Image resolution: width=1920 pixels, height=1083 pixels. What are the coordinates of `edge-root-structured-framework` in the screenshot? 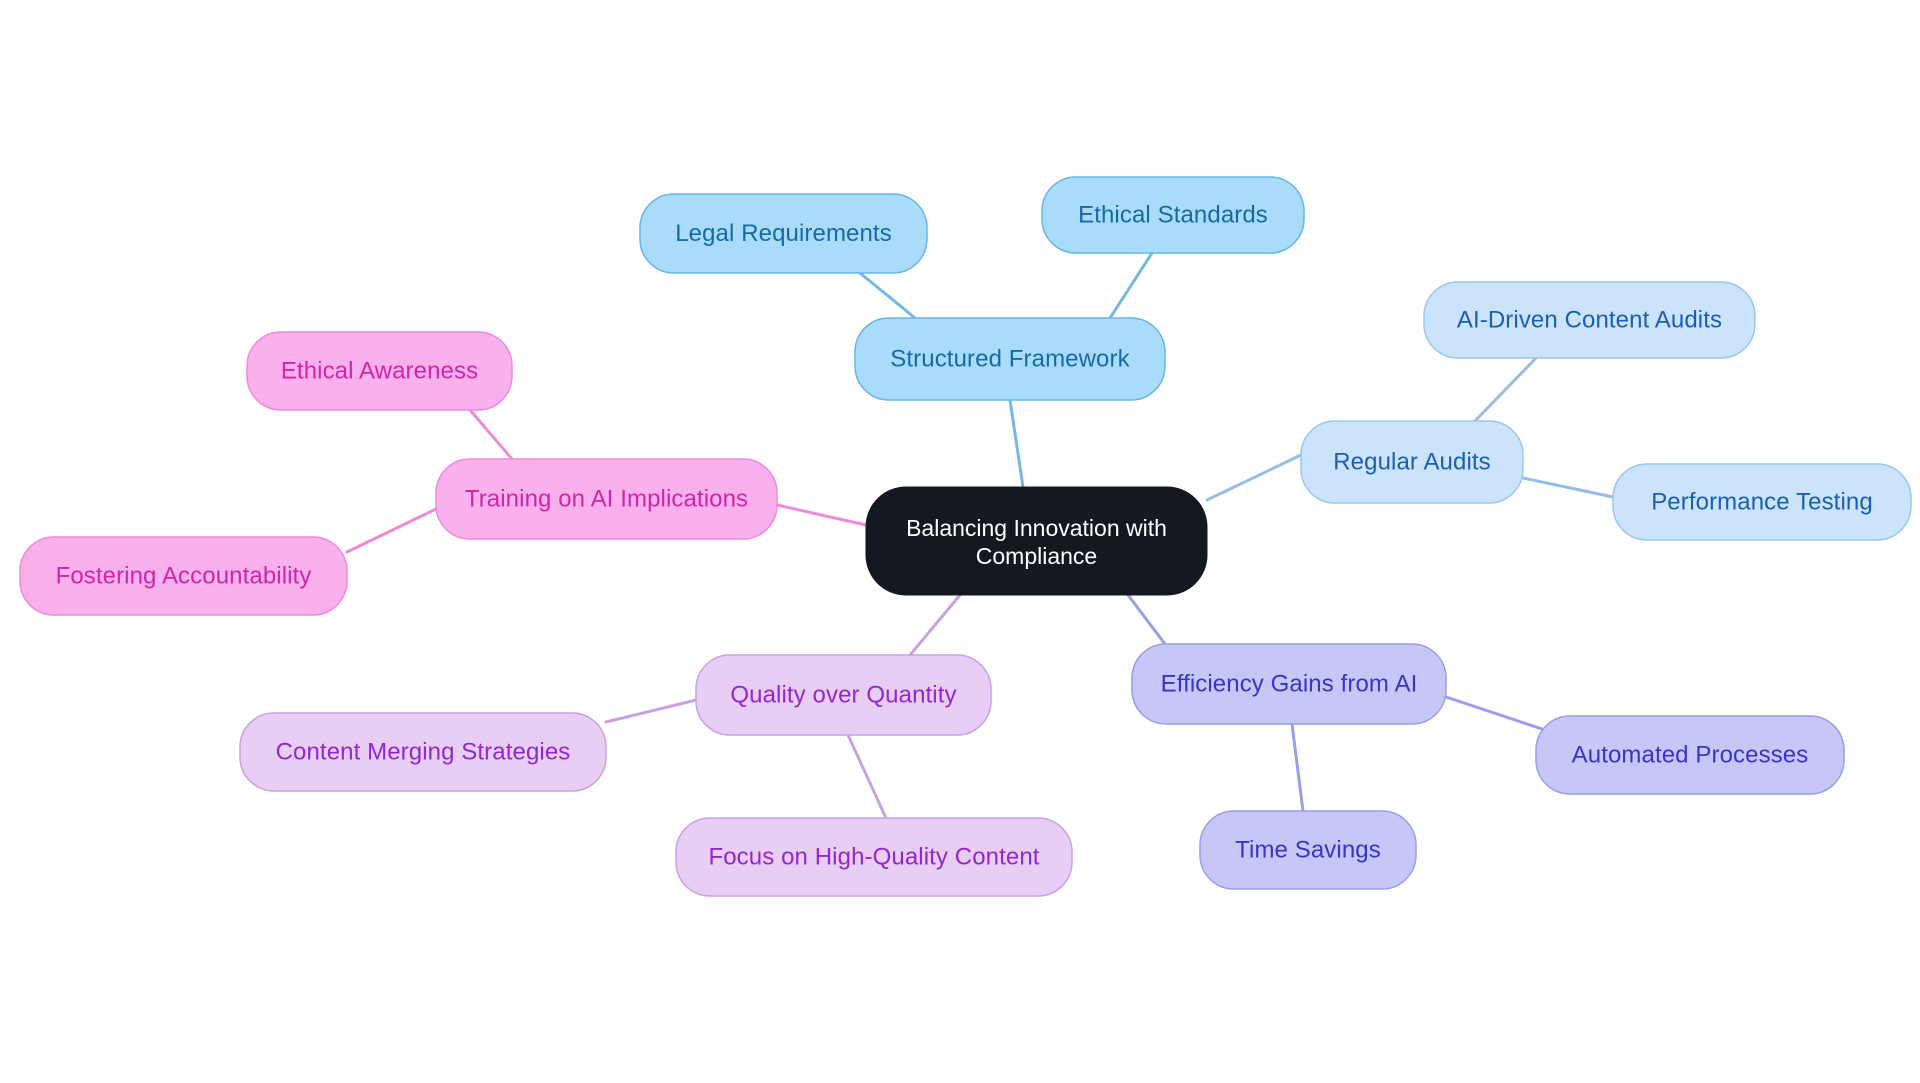 It's located at (1016, 443).